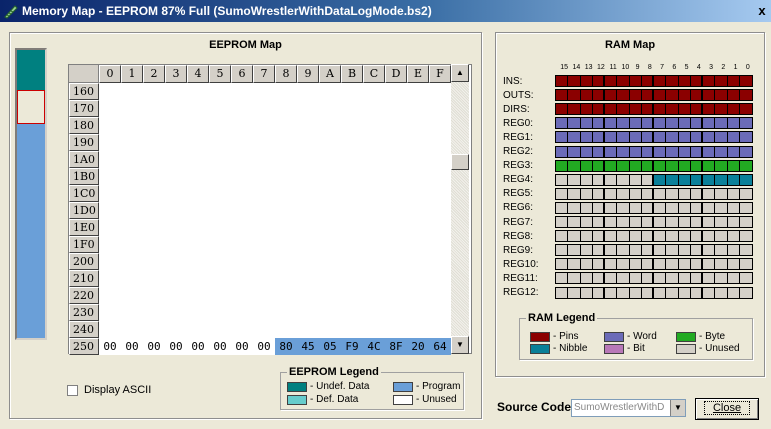 The height and width of the screenshot is (429, 771). Describe the element at coordinates (656, 67) in the screenshot. I see `bit-numbers: 15 14 13 12 11 10 9 8 7 6 5 4 3 2 1 0` at that location.